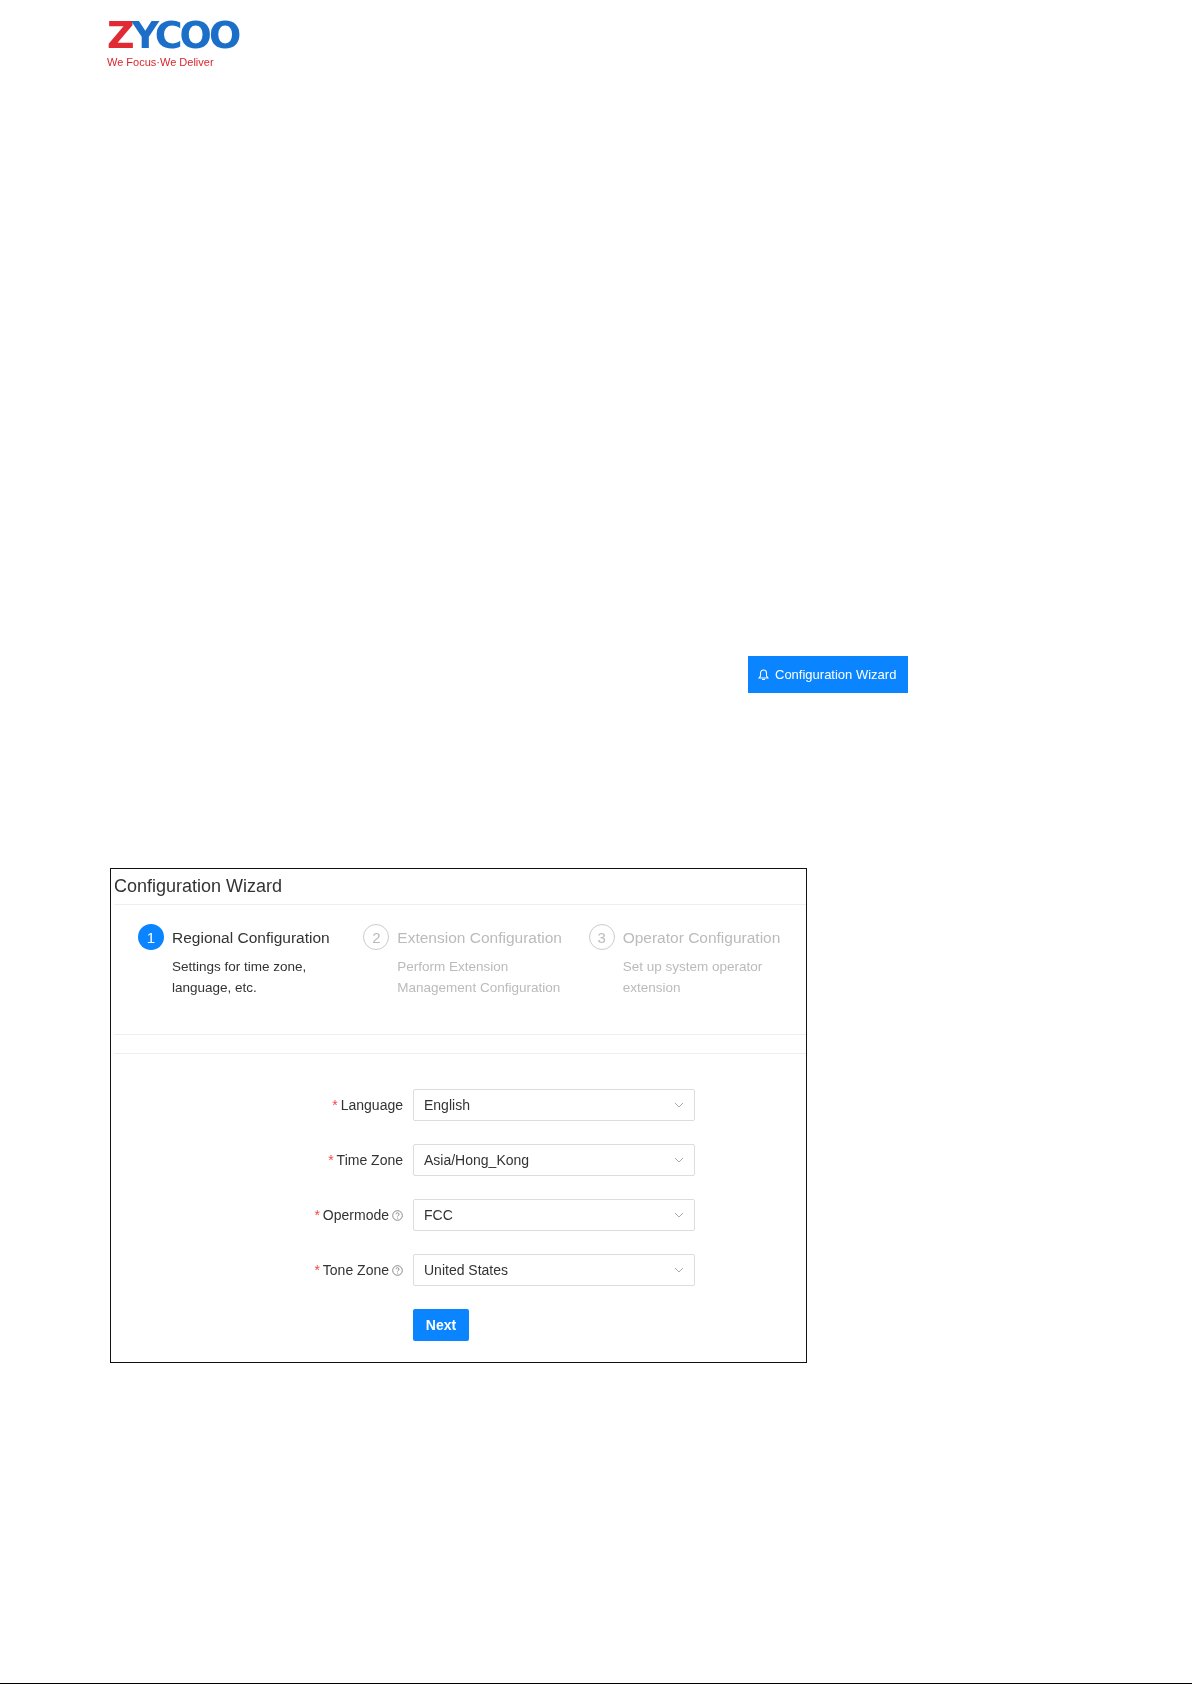 The image size is (1192, 1685). Describe the element at coordinates (828, 674) in the screenshot. I see `configuration-wizard-button: Configuration Wizard` at that location.